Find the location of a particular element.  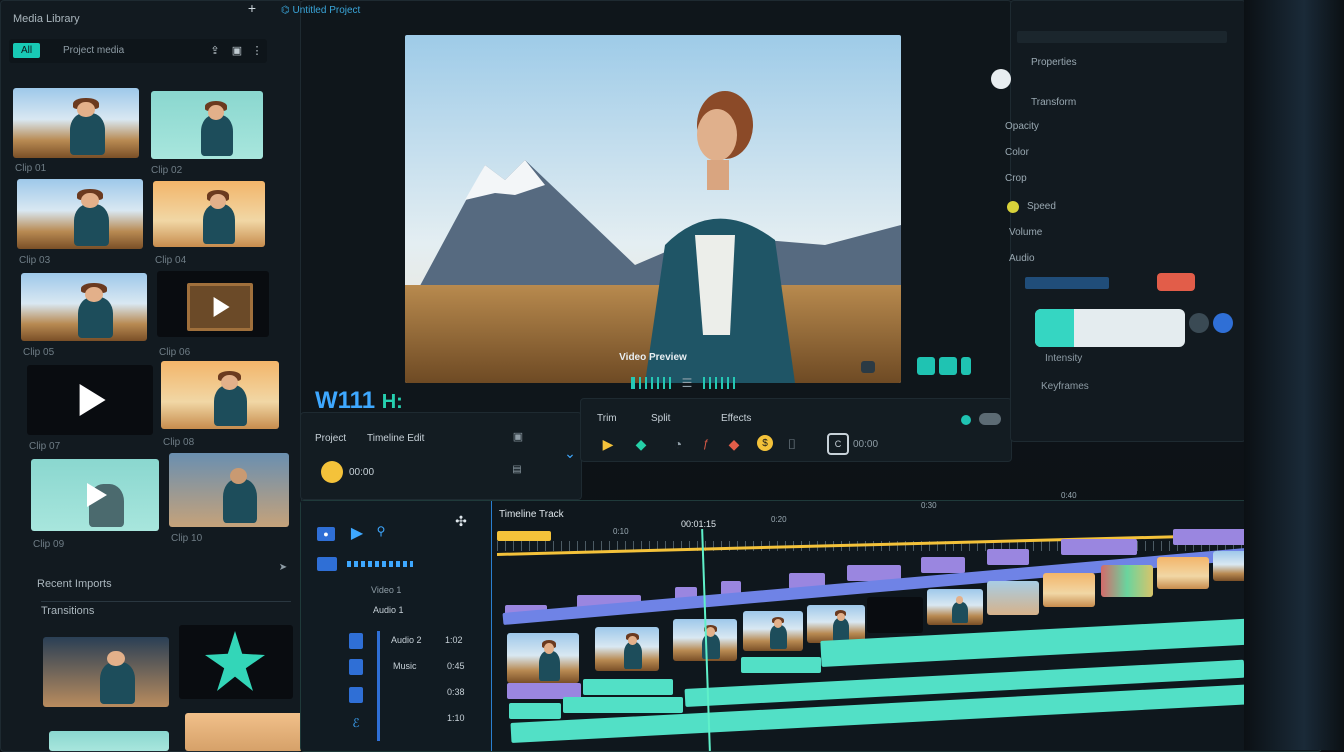

inspector-item: Properties is located at coordinates (1054, 62).